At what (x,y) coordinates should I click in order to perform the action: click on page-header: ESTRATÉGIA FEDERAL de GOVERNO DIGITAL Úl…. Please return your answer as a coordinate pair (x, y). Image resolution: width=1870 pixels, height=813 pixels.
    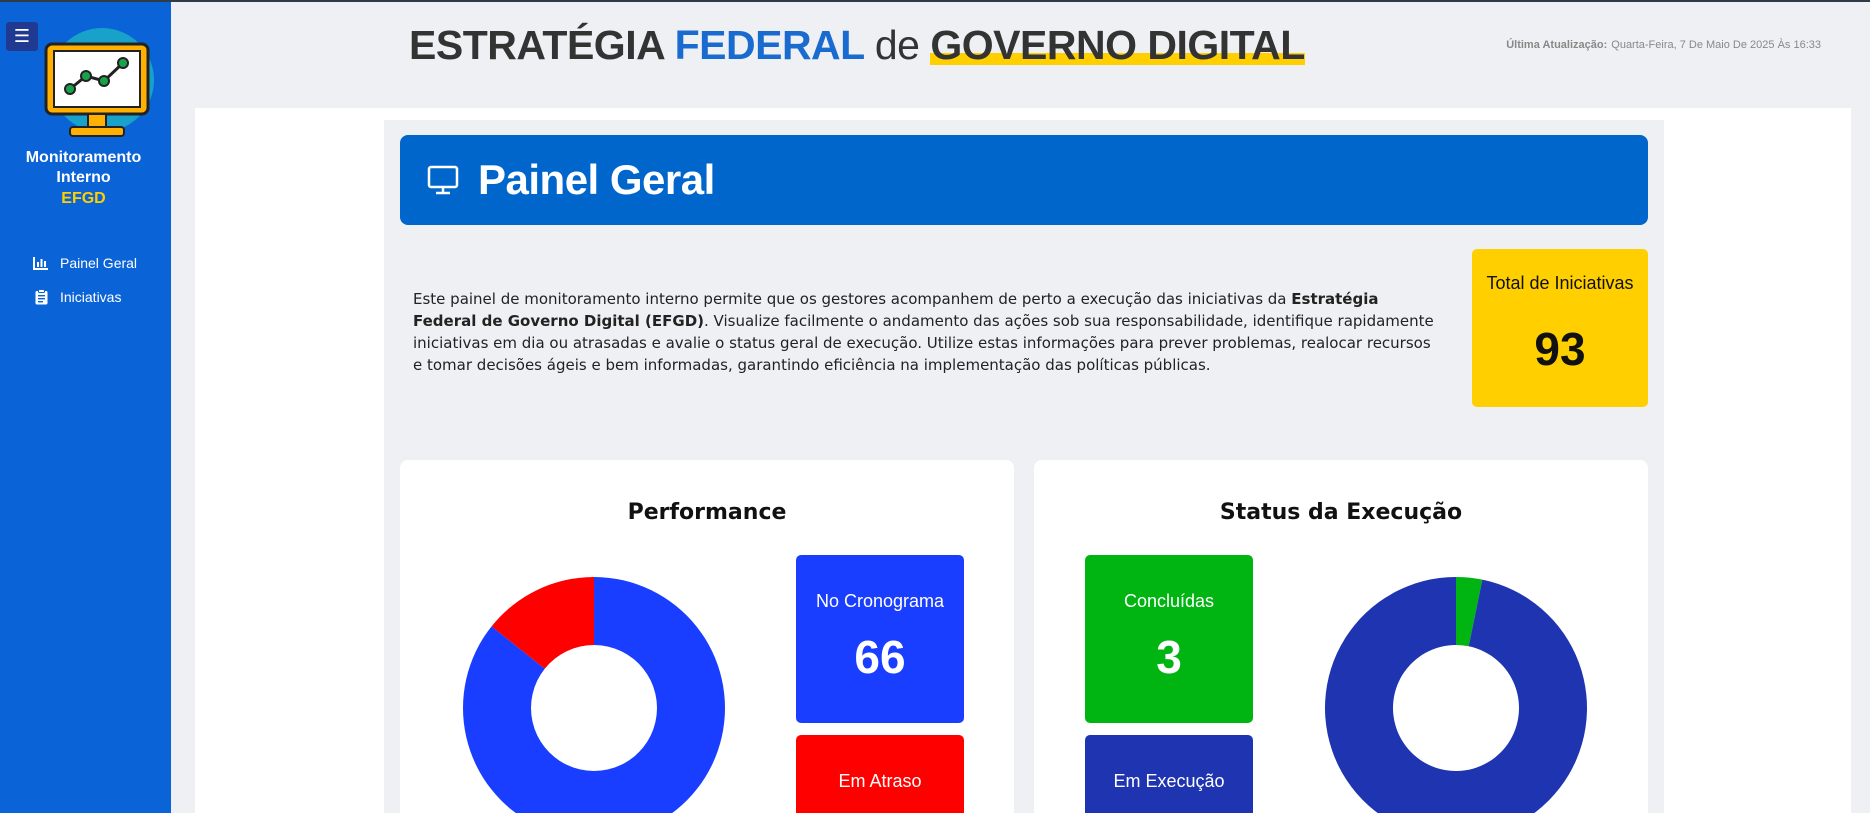
    Looking at the image, I should click on (1011, 50).